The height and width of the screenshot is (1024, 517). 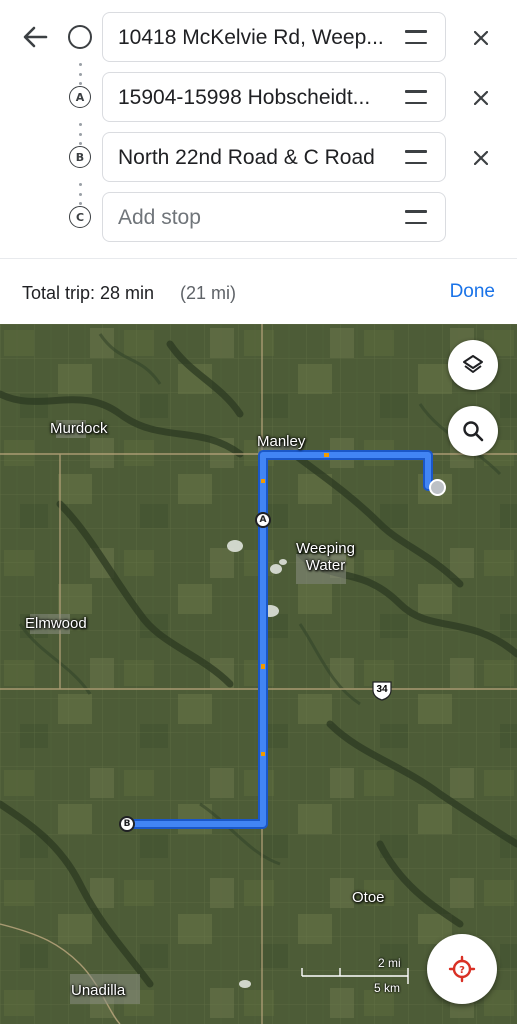 What do you see at coordinates (263, 520) in the screenshot?
I see `route-marker-a: A` at bounding box center [263, 520].